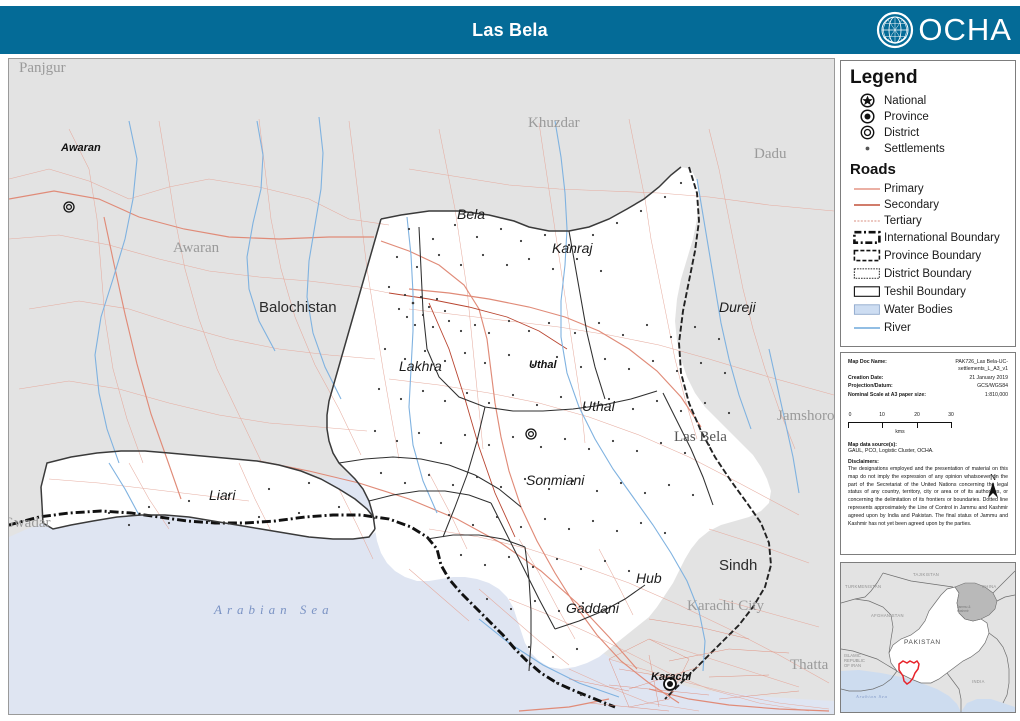  I want to click on ocha-wordmark: OCHA, so click(965, 29).